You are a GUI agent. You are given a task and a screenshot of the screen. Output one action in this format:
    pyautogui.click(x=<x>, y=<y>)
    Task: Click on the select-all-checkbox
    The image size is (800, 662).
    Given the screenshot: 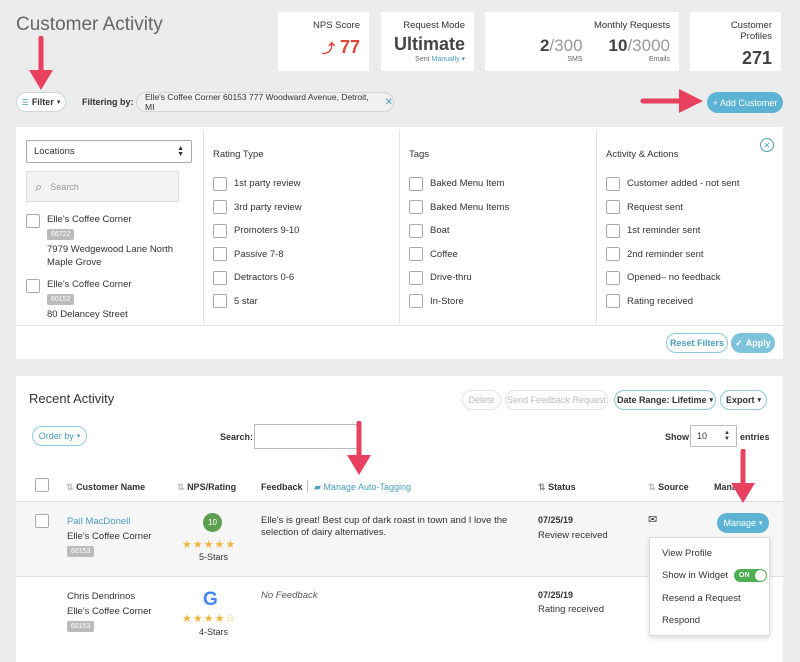 What is the action you would take?
    pyautogui.click(x=42, y=485)
    